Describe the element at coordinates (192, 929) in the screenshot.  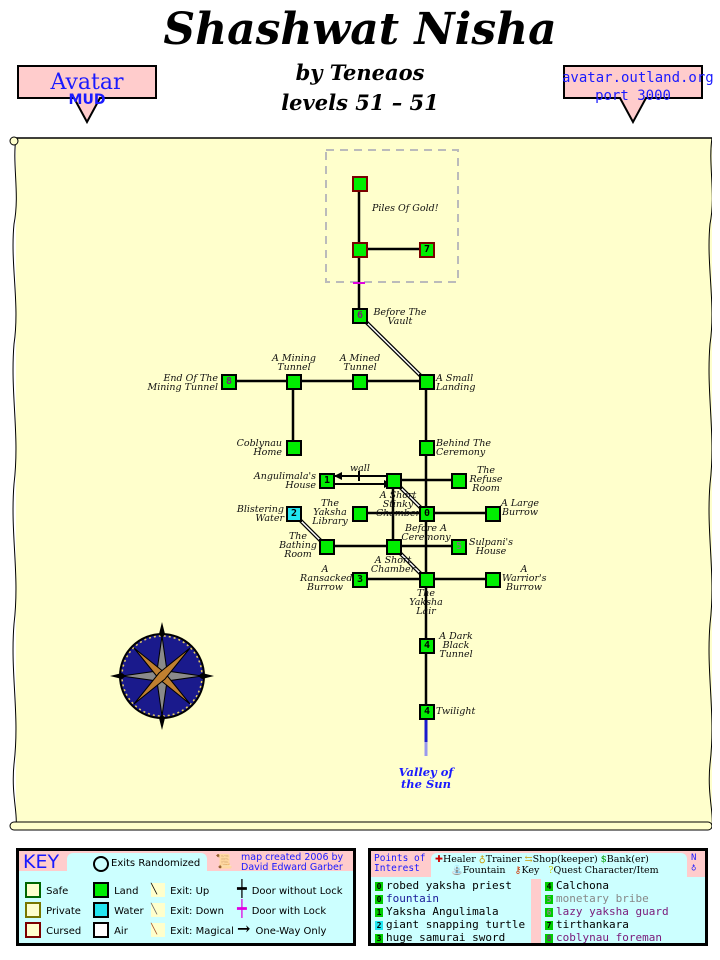
I see `key-exit-magical: ╲ Exit: Magical` at that location.